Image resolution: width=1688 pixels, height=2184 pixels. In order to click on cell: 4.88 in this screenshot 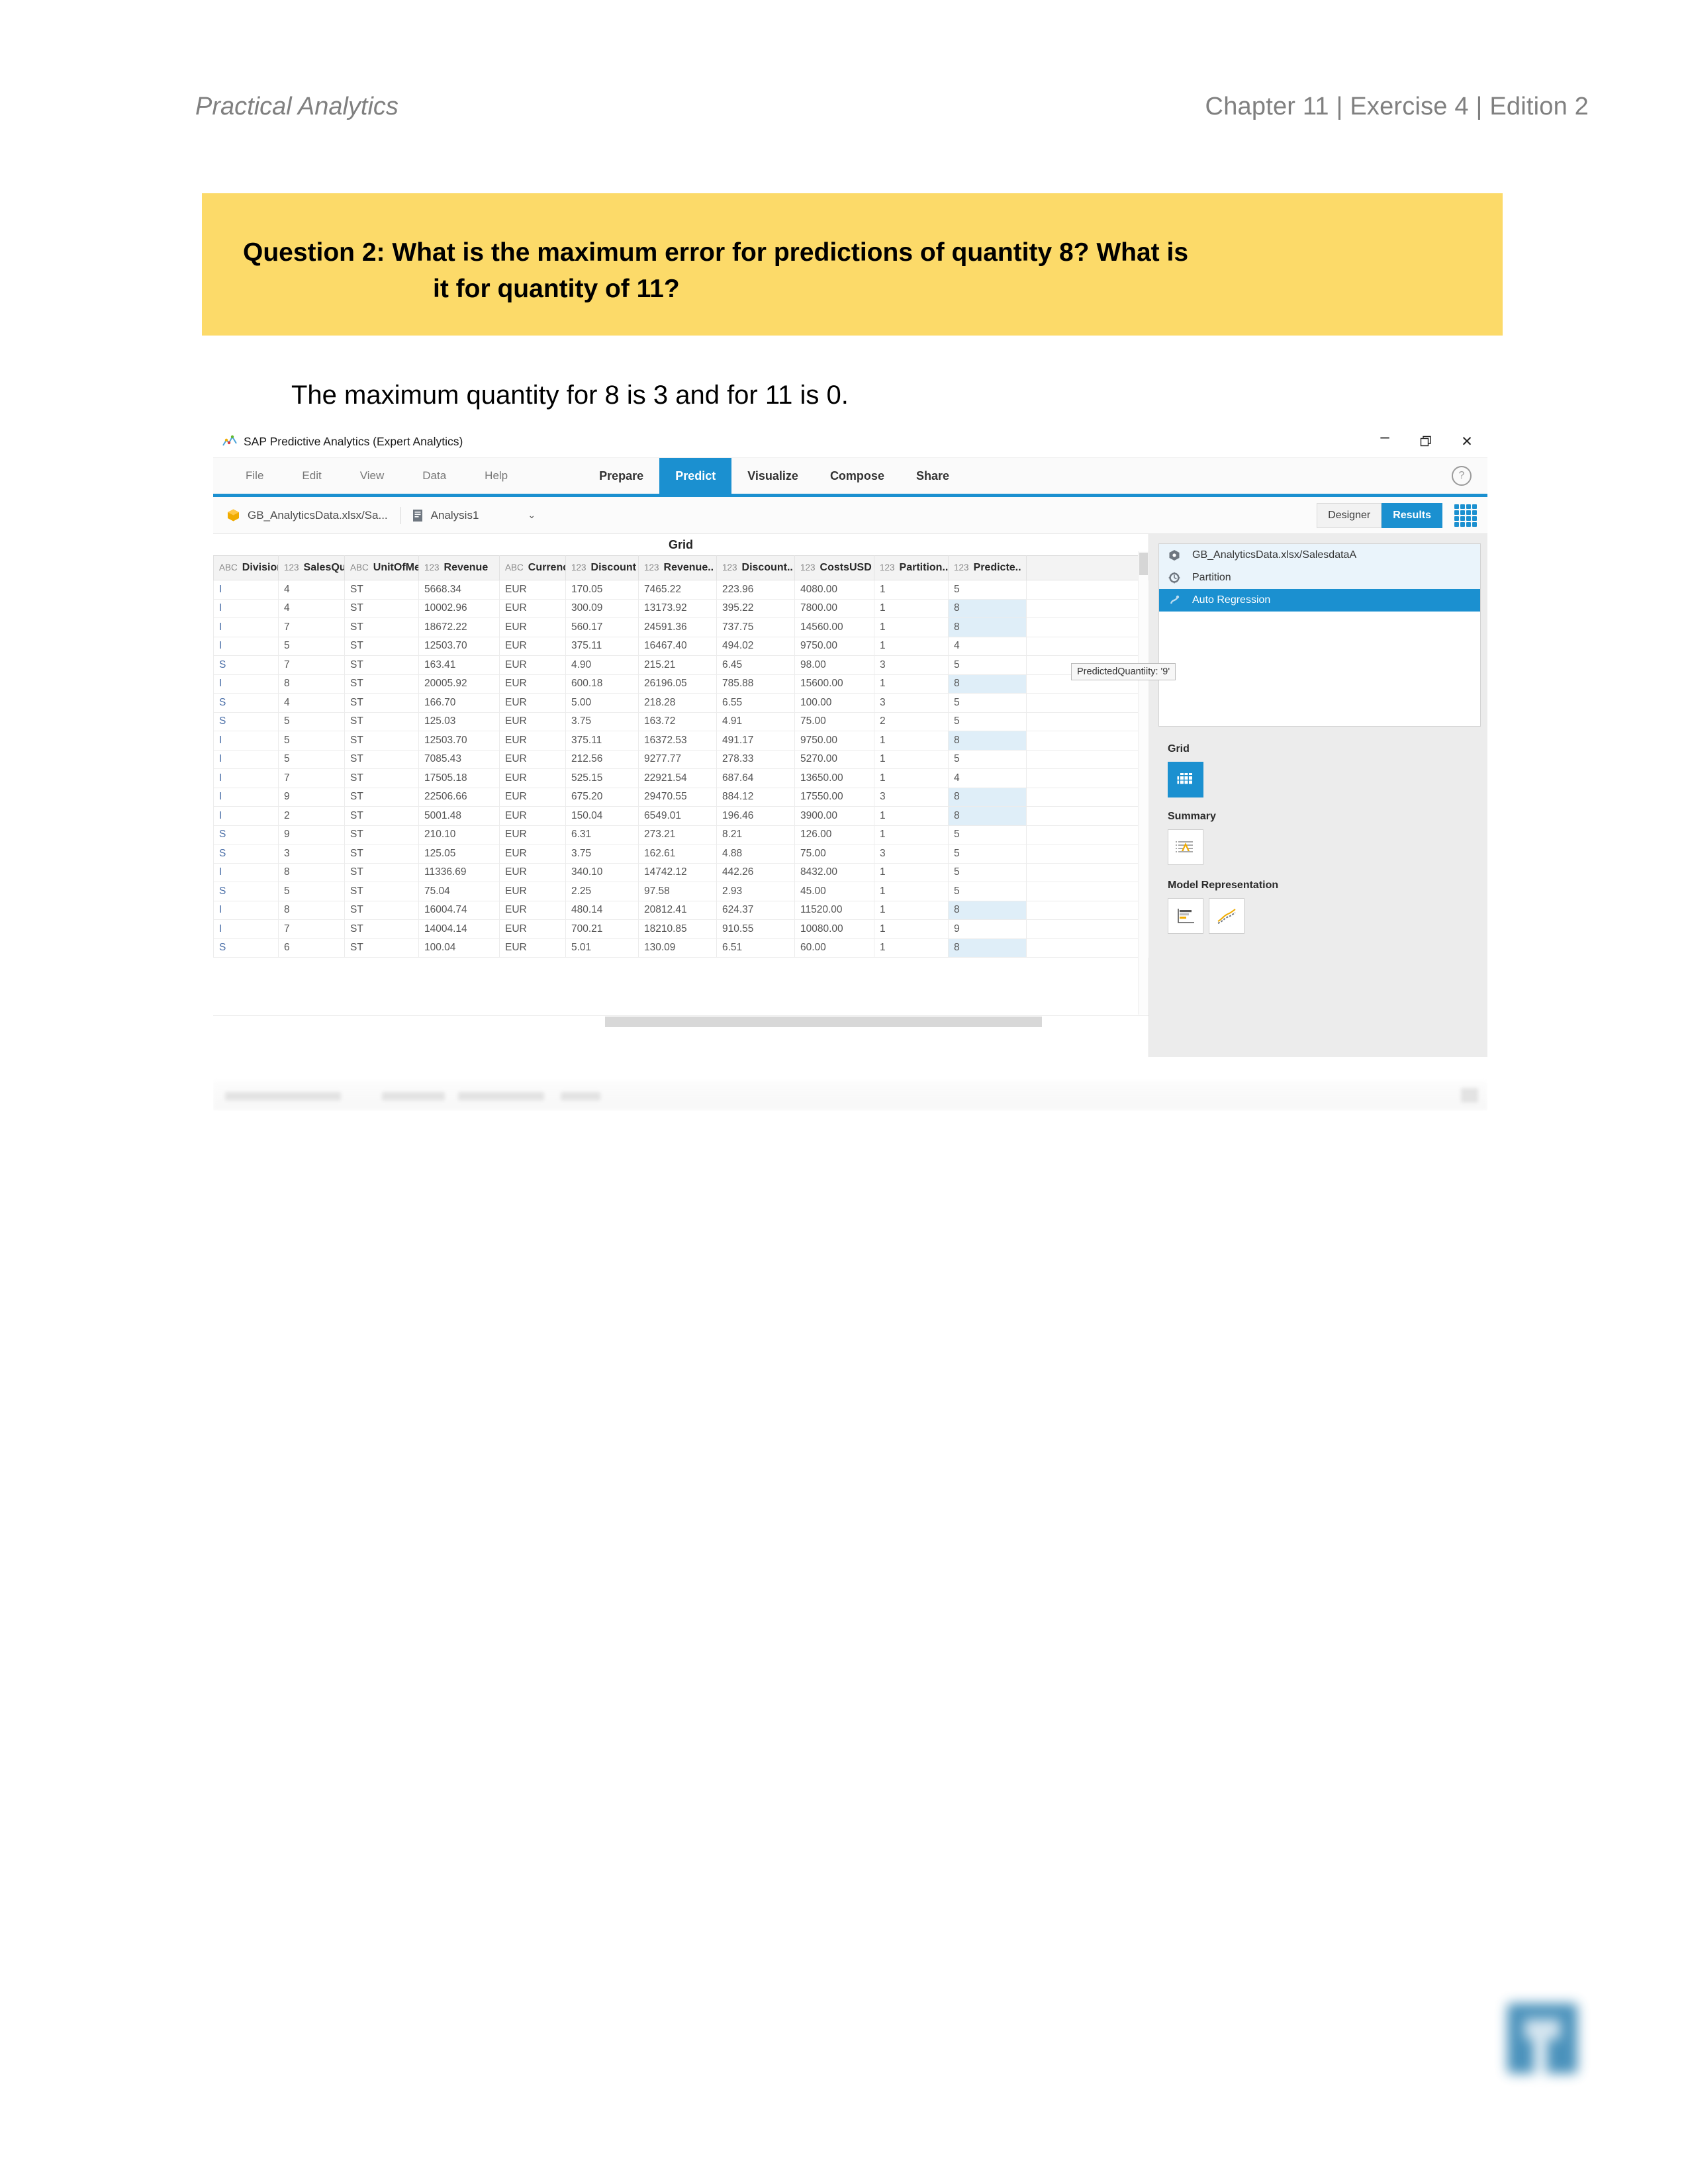, I will do `click(755, 854)`.